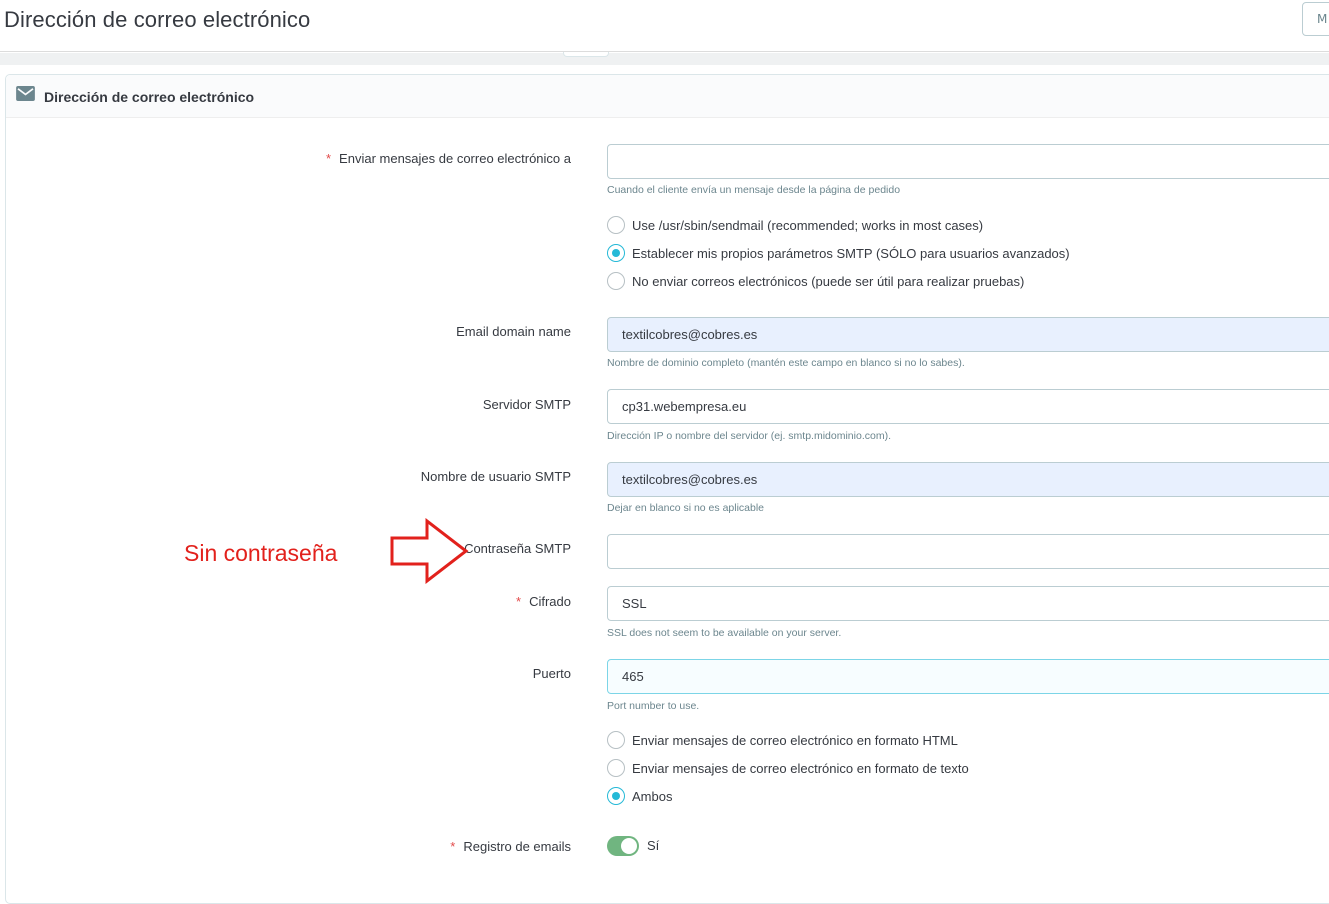 The width and height of the screenshot is (1329, 904). Describe the element at coordinates (667, 96) in the screenshot. I see `panel-heading: Dirección de correo electrónico` at that location.